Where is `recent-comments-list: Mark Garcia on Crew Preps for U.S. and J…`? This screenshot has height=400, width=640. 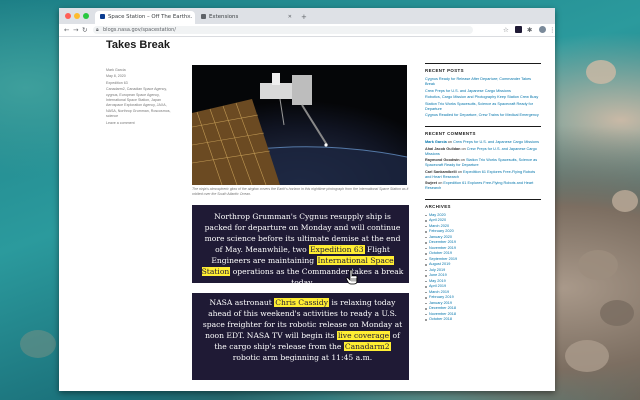 recent-comments-list: Mark Garcia on Crew Preps for U.S. and J… is located at coordinates (483, 165).